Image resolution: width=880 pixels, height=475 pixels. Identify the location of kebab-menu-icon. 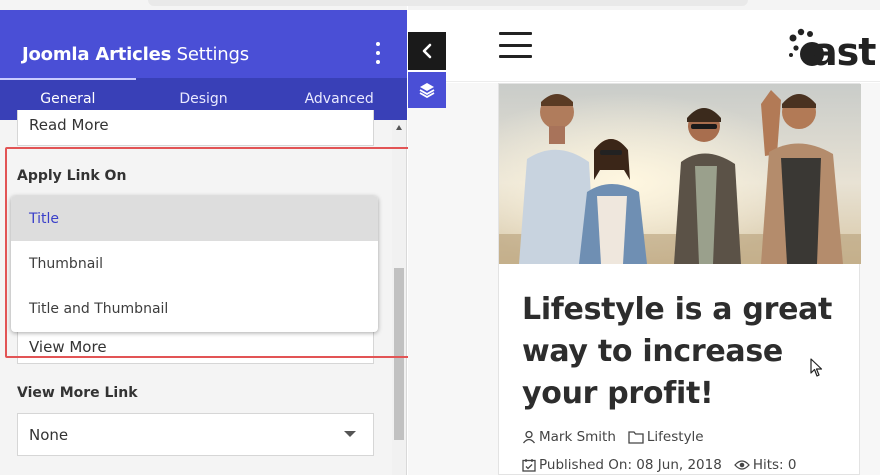
(378, 53).